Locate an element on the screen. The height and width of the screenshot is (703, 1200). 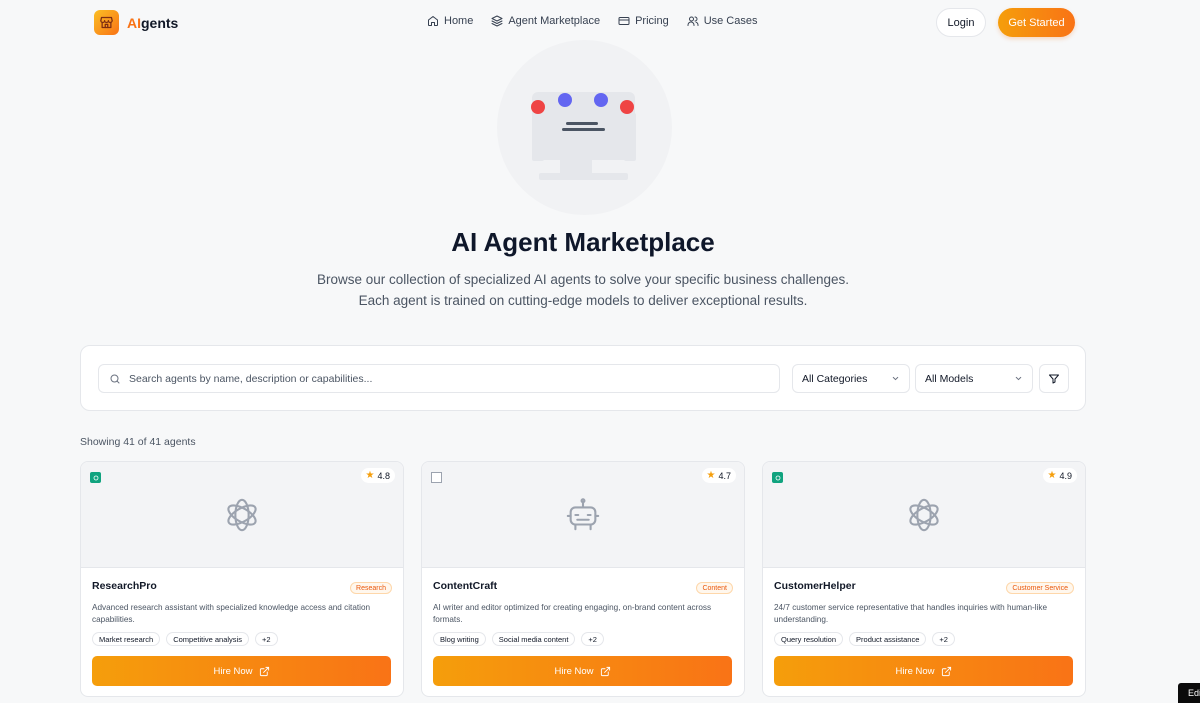
broken-image-icon is located at coordinates (436, 477).